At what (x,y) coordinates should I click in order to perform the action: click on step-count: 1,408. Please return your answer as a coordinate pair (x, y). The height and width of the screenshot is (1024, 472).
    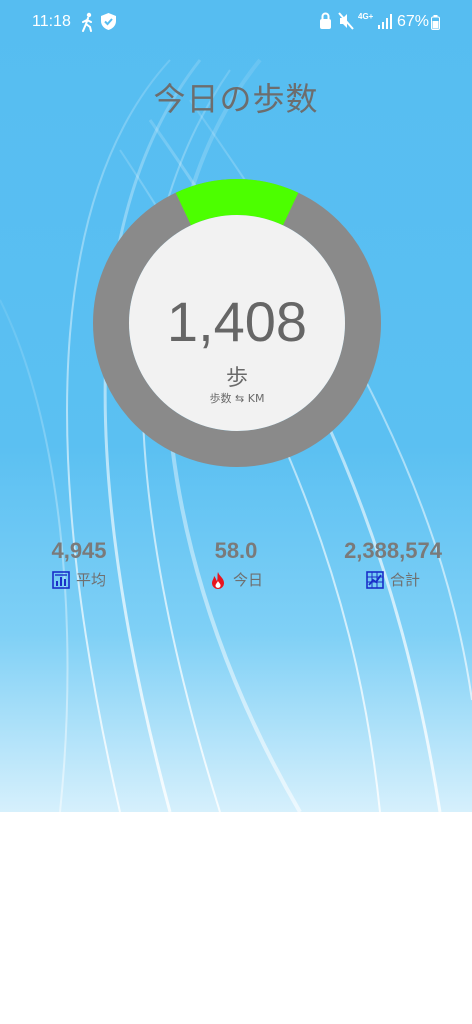
    Looking at the image, I should click on (237, 321).